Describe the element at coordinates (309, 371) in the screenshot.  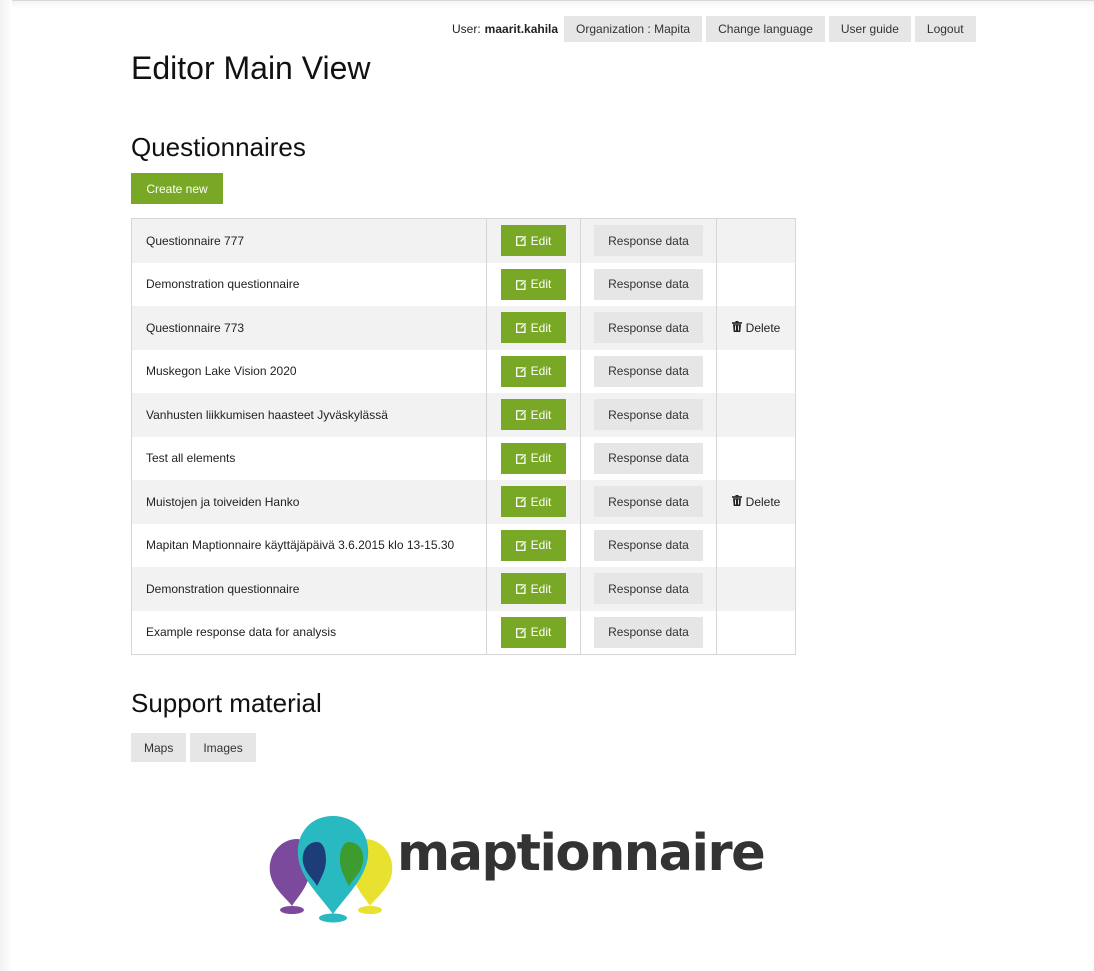
I see `questionnaire-name: Muskegon Lake Vision 2020` at that location.